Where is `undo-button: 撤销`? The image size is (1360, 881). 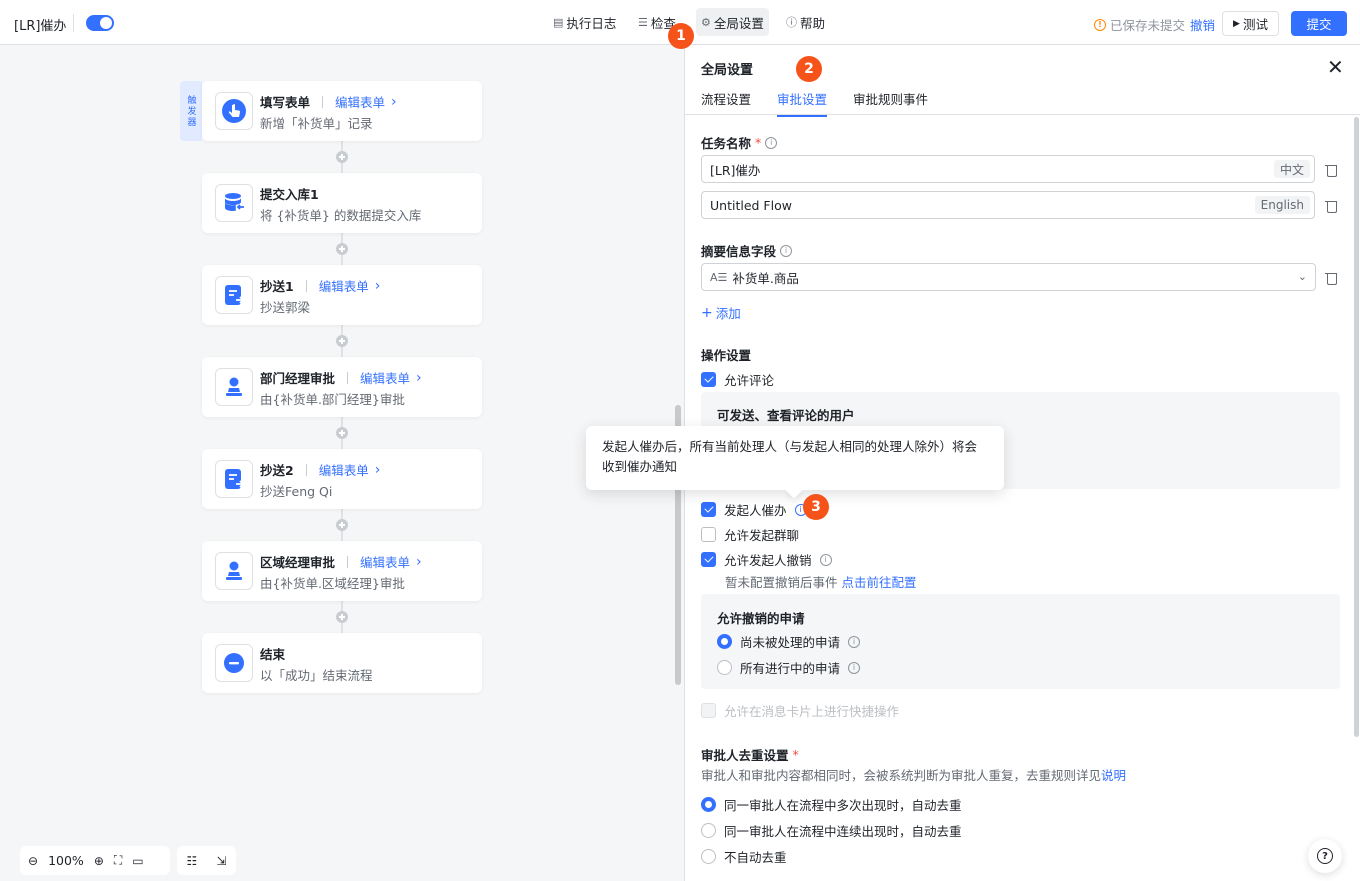
undo-button: 撤销 is located at coordinates (1202, 24).